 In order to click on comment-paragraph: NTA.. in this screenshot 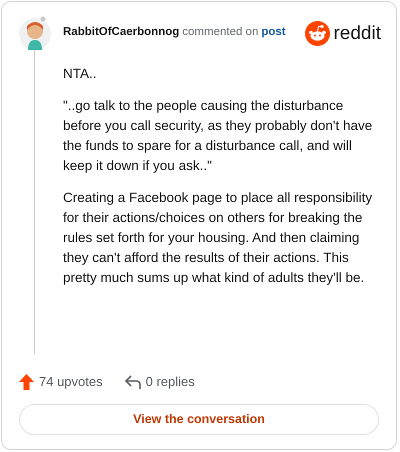, I will do `click(80, 74)`.